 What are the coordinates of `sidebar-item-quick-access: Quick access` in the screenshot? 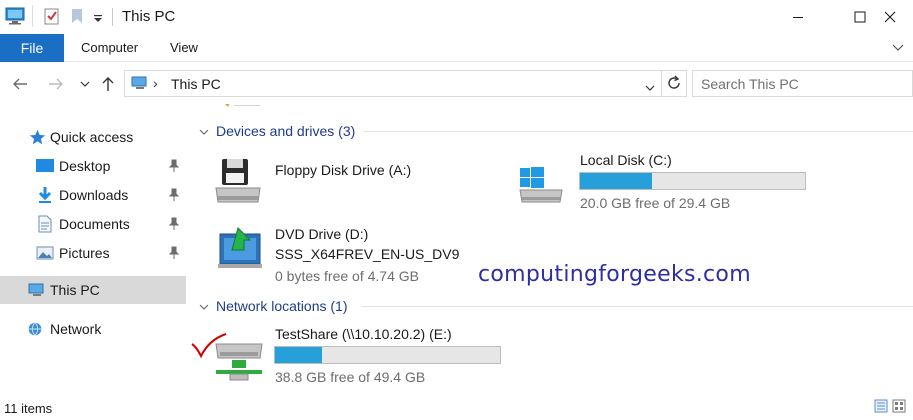 It's located at (93, 137).